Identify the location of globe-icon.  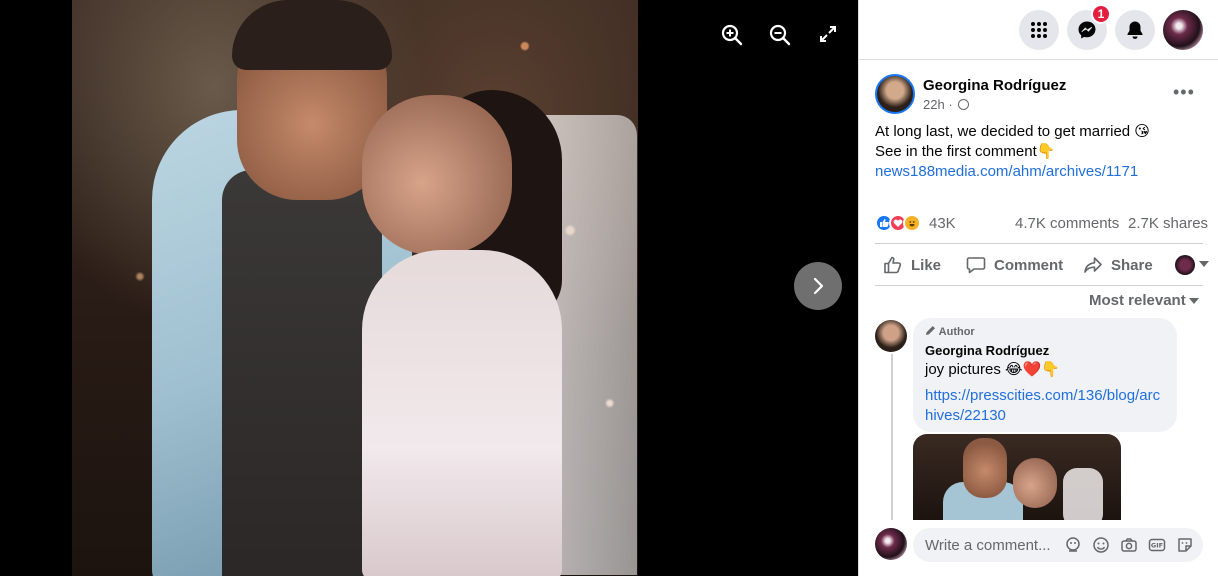
(964, 104).